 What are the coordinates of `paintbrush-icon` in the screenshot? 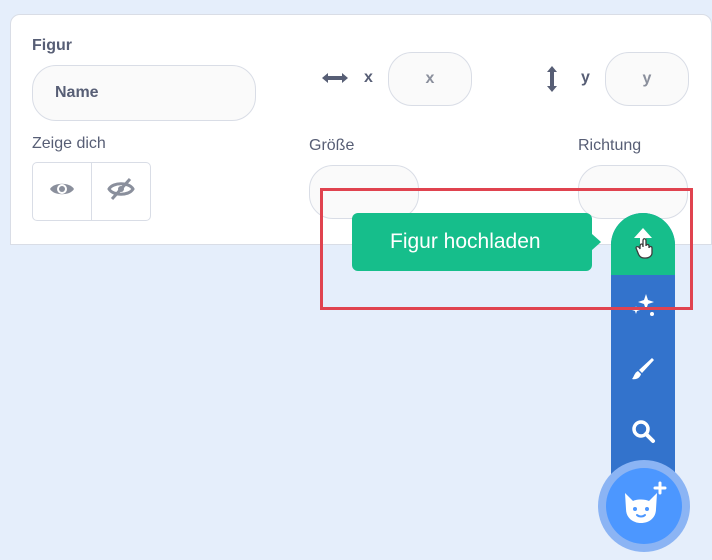 It's located at (643, 371).